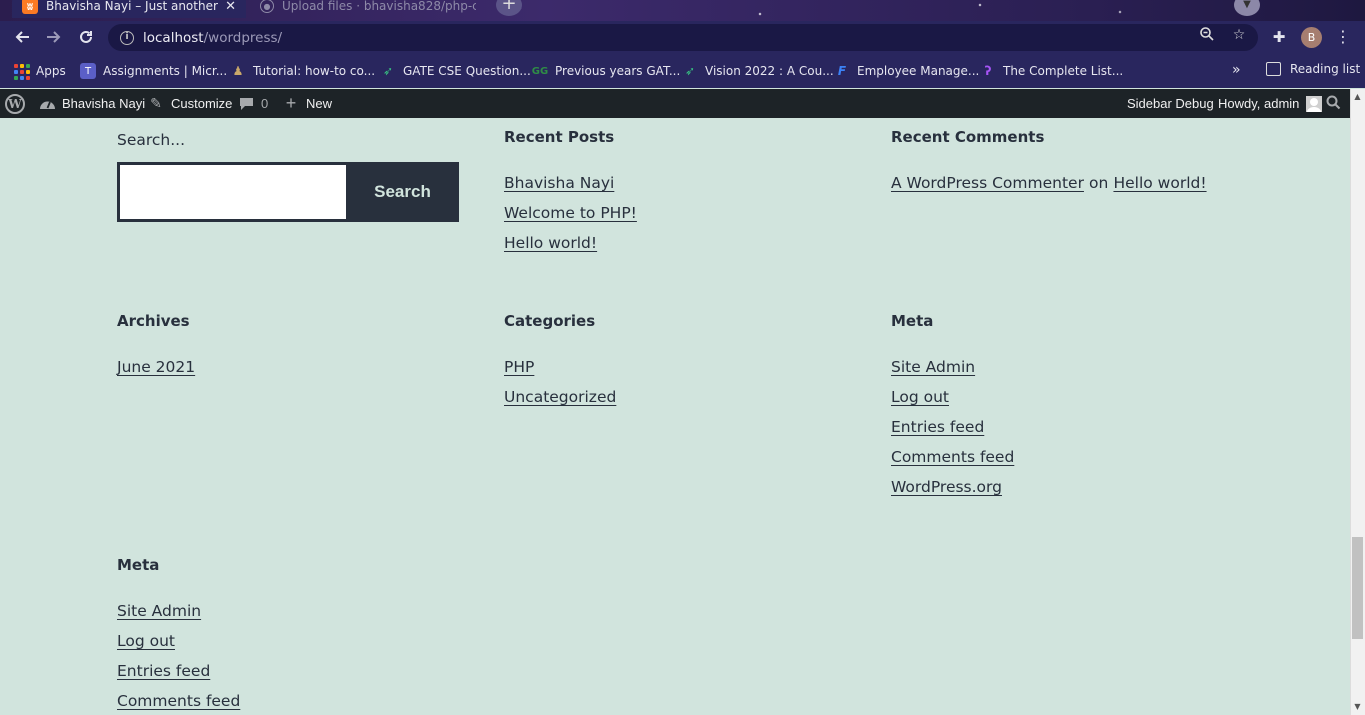 This screenshot has height=715, width=1365. Describe the element at coordinates (379, 6) in the screenshot. I see `tab-title: Upload files · bhavisha828/php-c` at that location.